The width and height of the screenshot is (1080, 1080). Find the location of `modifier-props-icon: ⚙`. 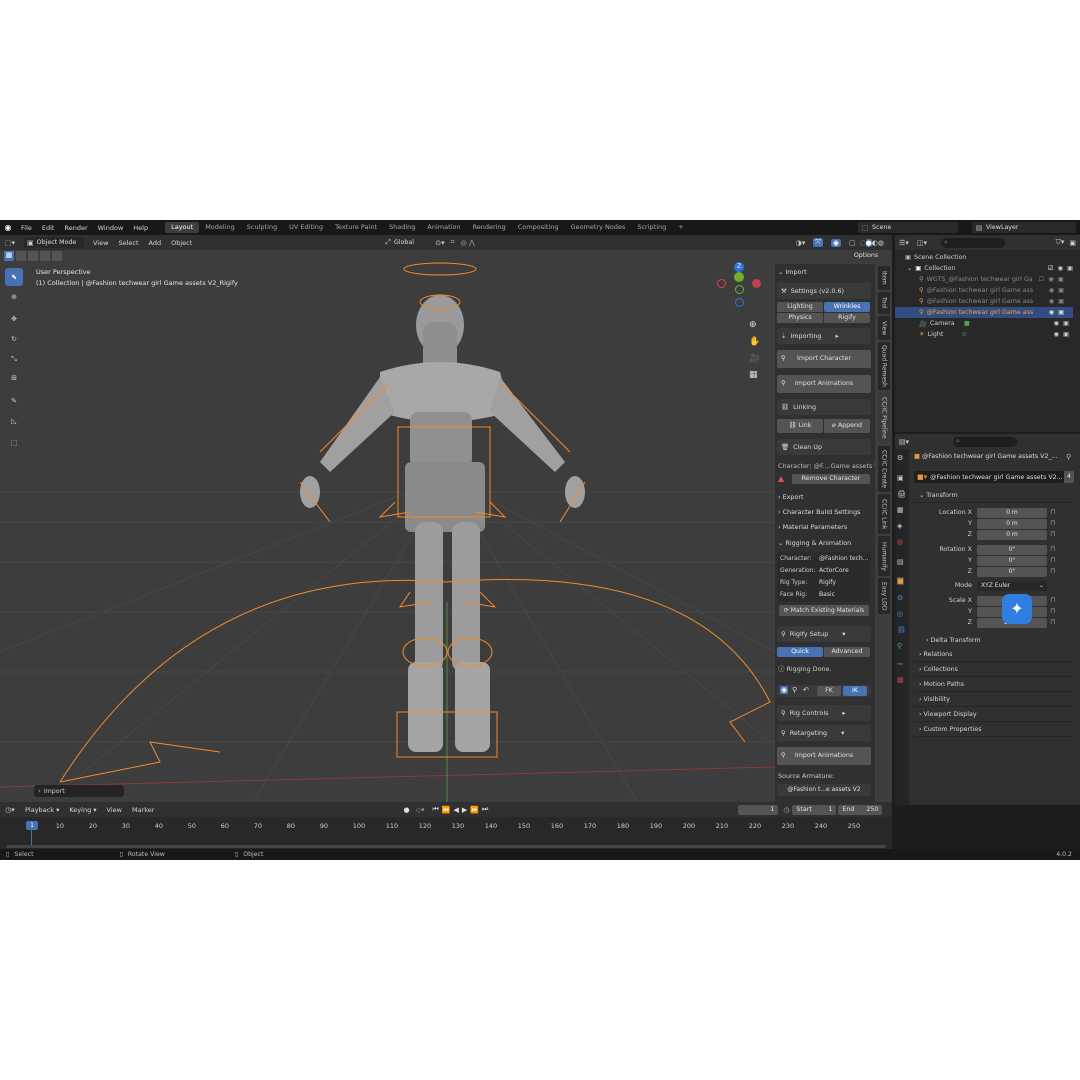

modifier-props-icon: ⚙ is located at coordinates (900, 598).